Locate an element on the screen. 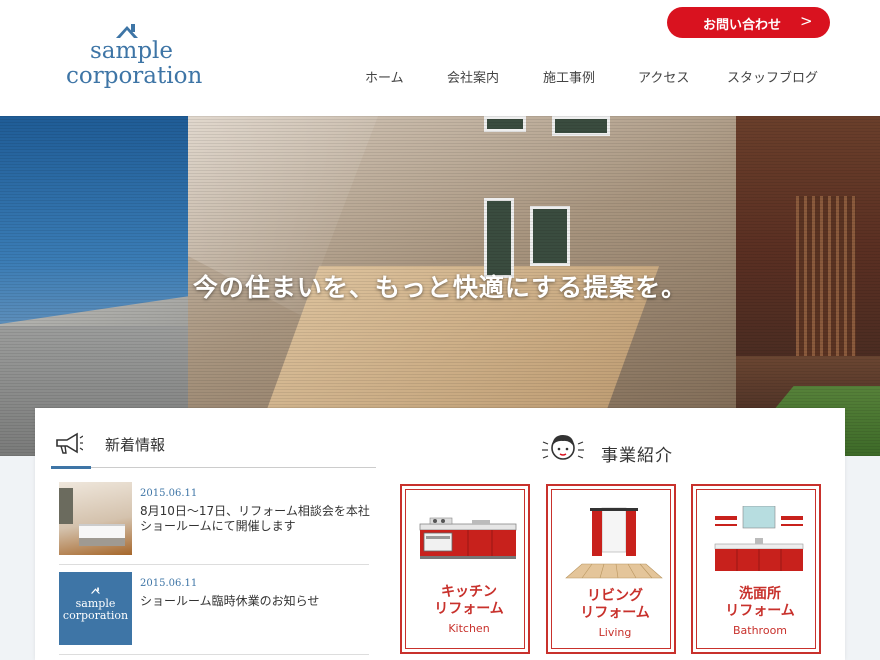  kitchen-icon is located at coordinates (468, 538).